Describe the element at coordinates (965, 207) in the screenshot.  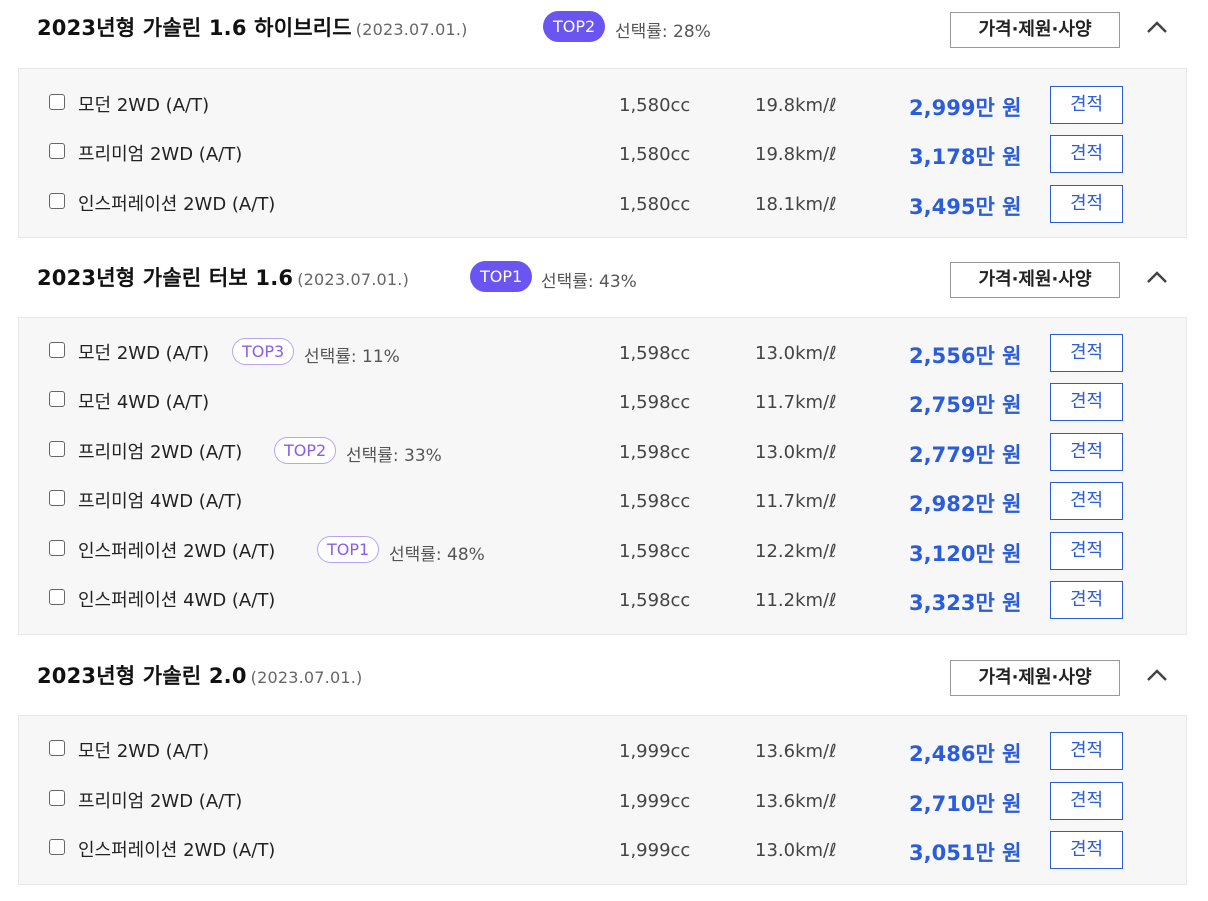
I see `trim-price: 3,495만 원` at that location.